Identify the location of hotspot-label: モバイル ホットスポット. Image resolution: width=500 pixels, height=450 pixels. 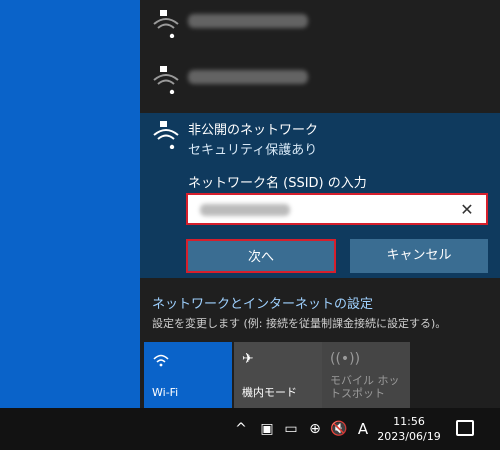
(365, 387).